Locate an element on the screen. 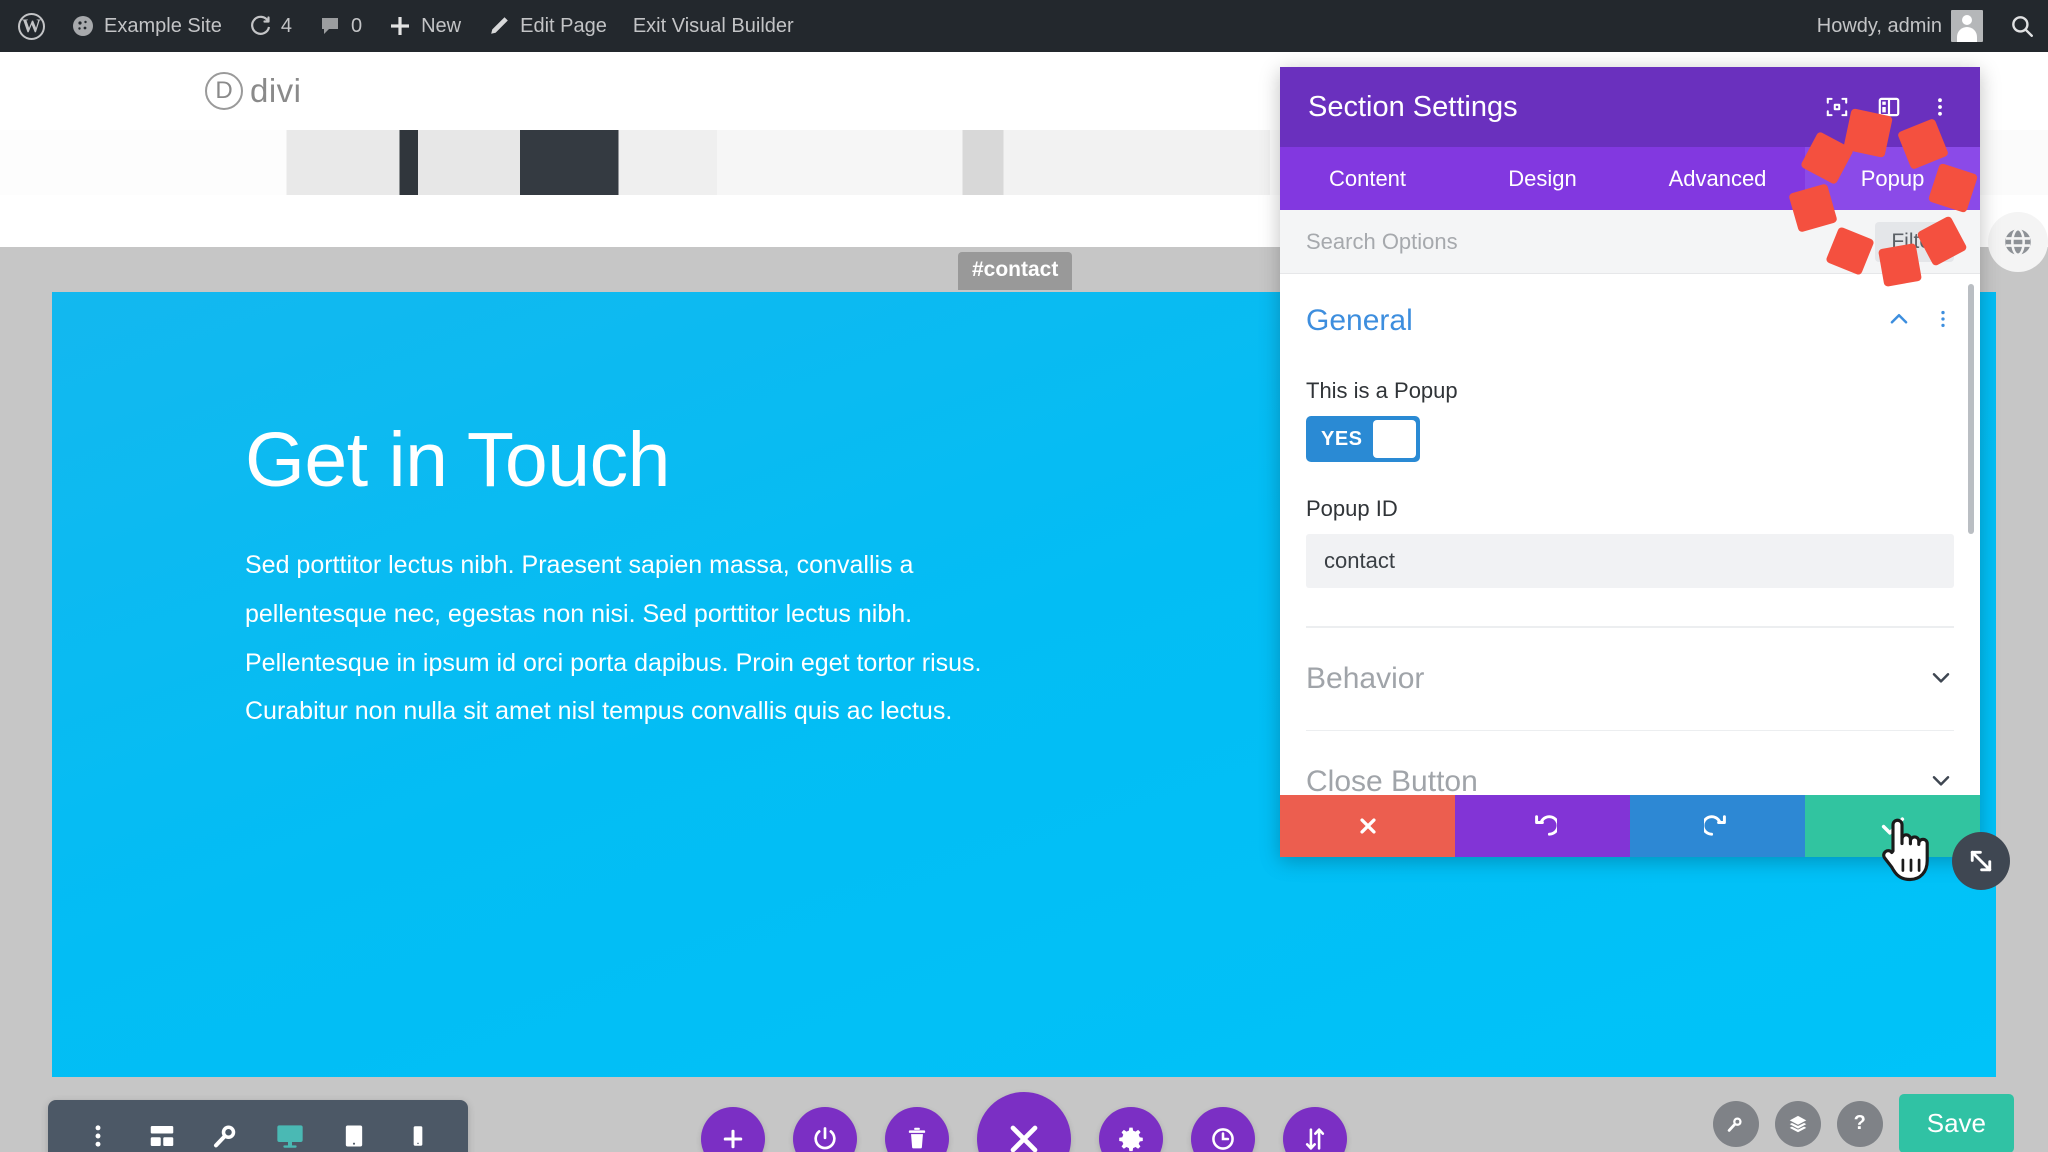  divi-wordmark: divi is located at coordinates (276, 90).